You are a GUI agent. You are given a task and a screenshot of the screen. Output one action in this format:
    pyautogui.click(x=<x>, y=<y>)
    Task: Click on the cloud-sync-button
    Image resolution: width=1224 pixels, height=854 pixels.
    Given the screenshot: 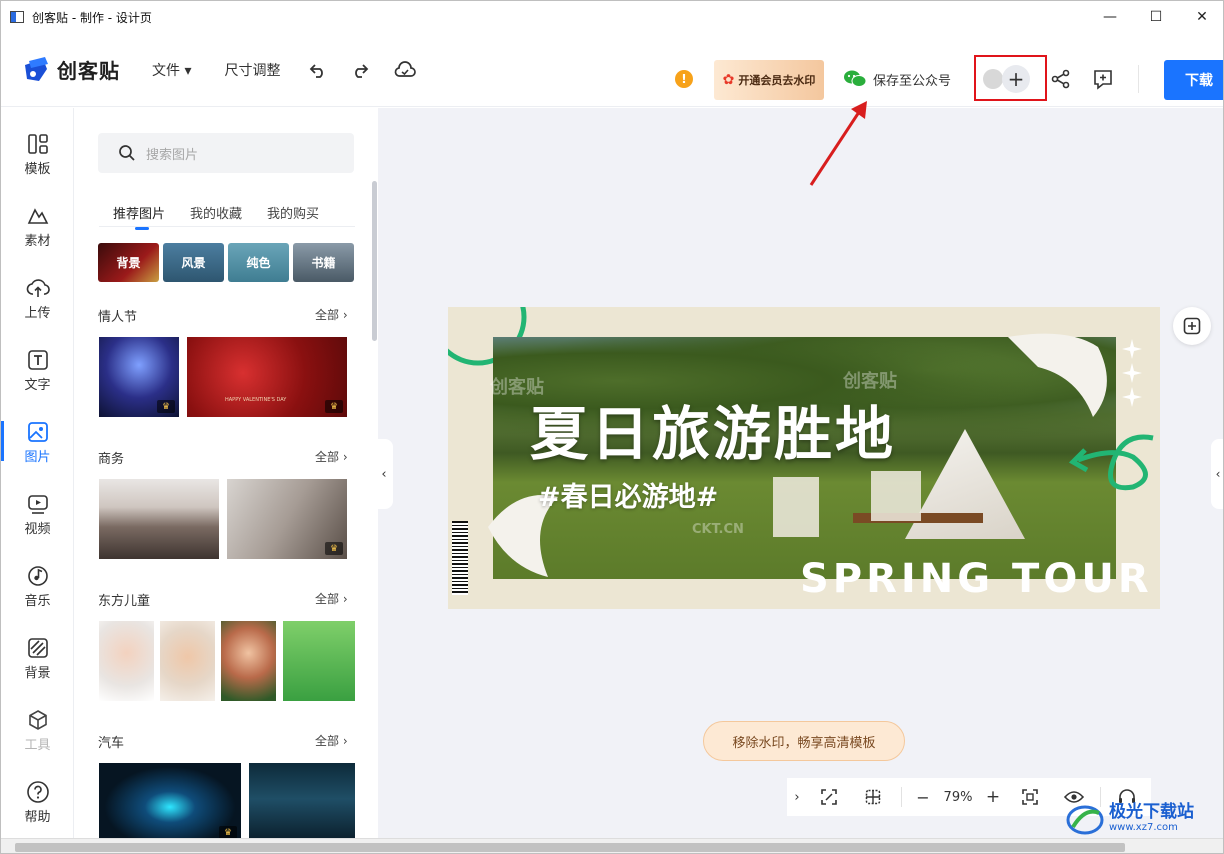 What is the action you would take?
    pyautogui.click(x=405, y=70)
    